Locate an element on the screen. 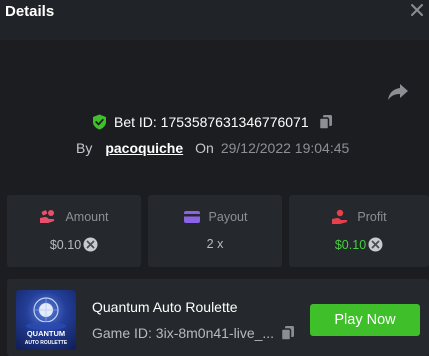  game-name: Quantum Auto Roulette is located at coordinates (165, 307).